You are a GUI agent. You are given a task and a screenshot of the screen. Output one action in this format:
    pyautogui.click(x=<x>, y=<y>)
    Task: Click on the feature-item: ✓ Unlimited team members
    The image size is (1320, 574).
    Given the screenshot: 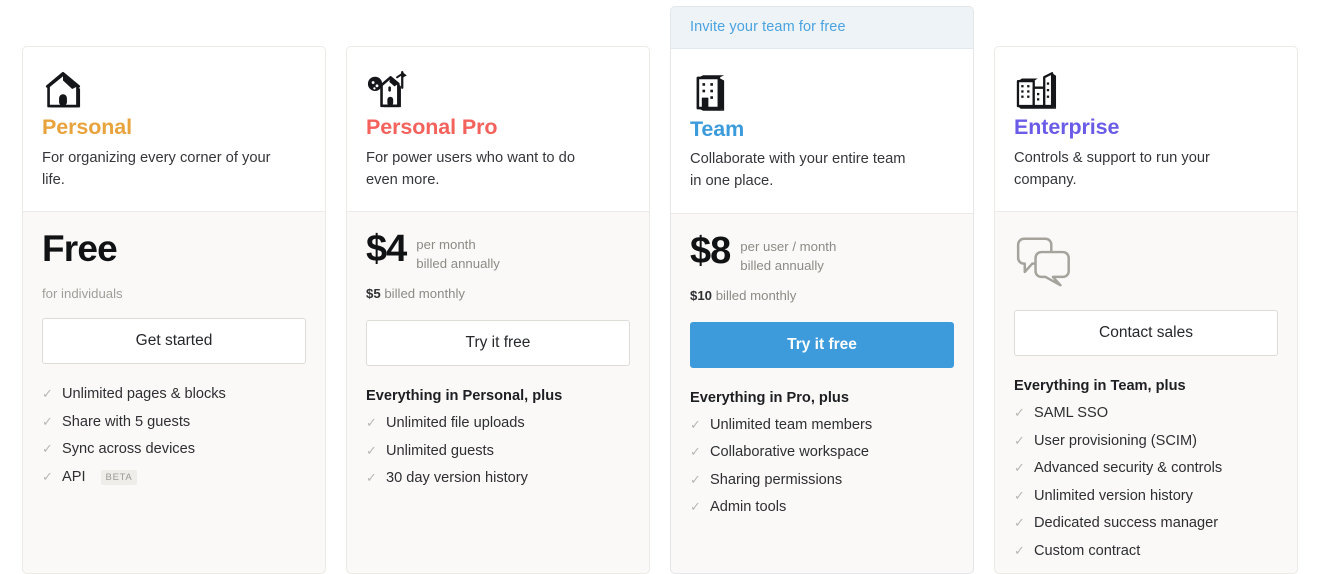 What is the action you would take?
    pyautogui.click(x=822, y=426)
    